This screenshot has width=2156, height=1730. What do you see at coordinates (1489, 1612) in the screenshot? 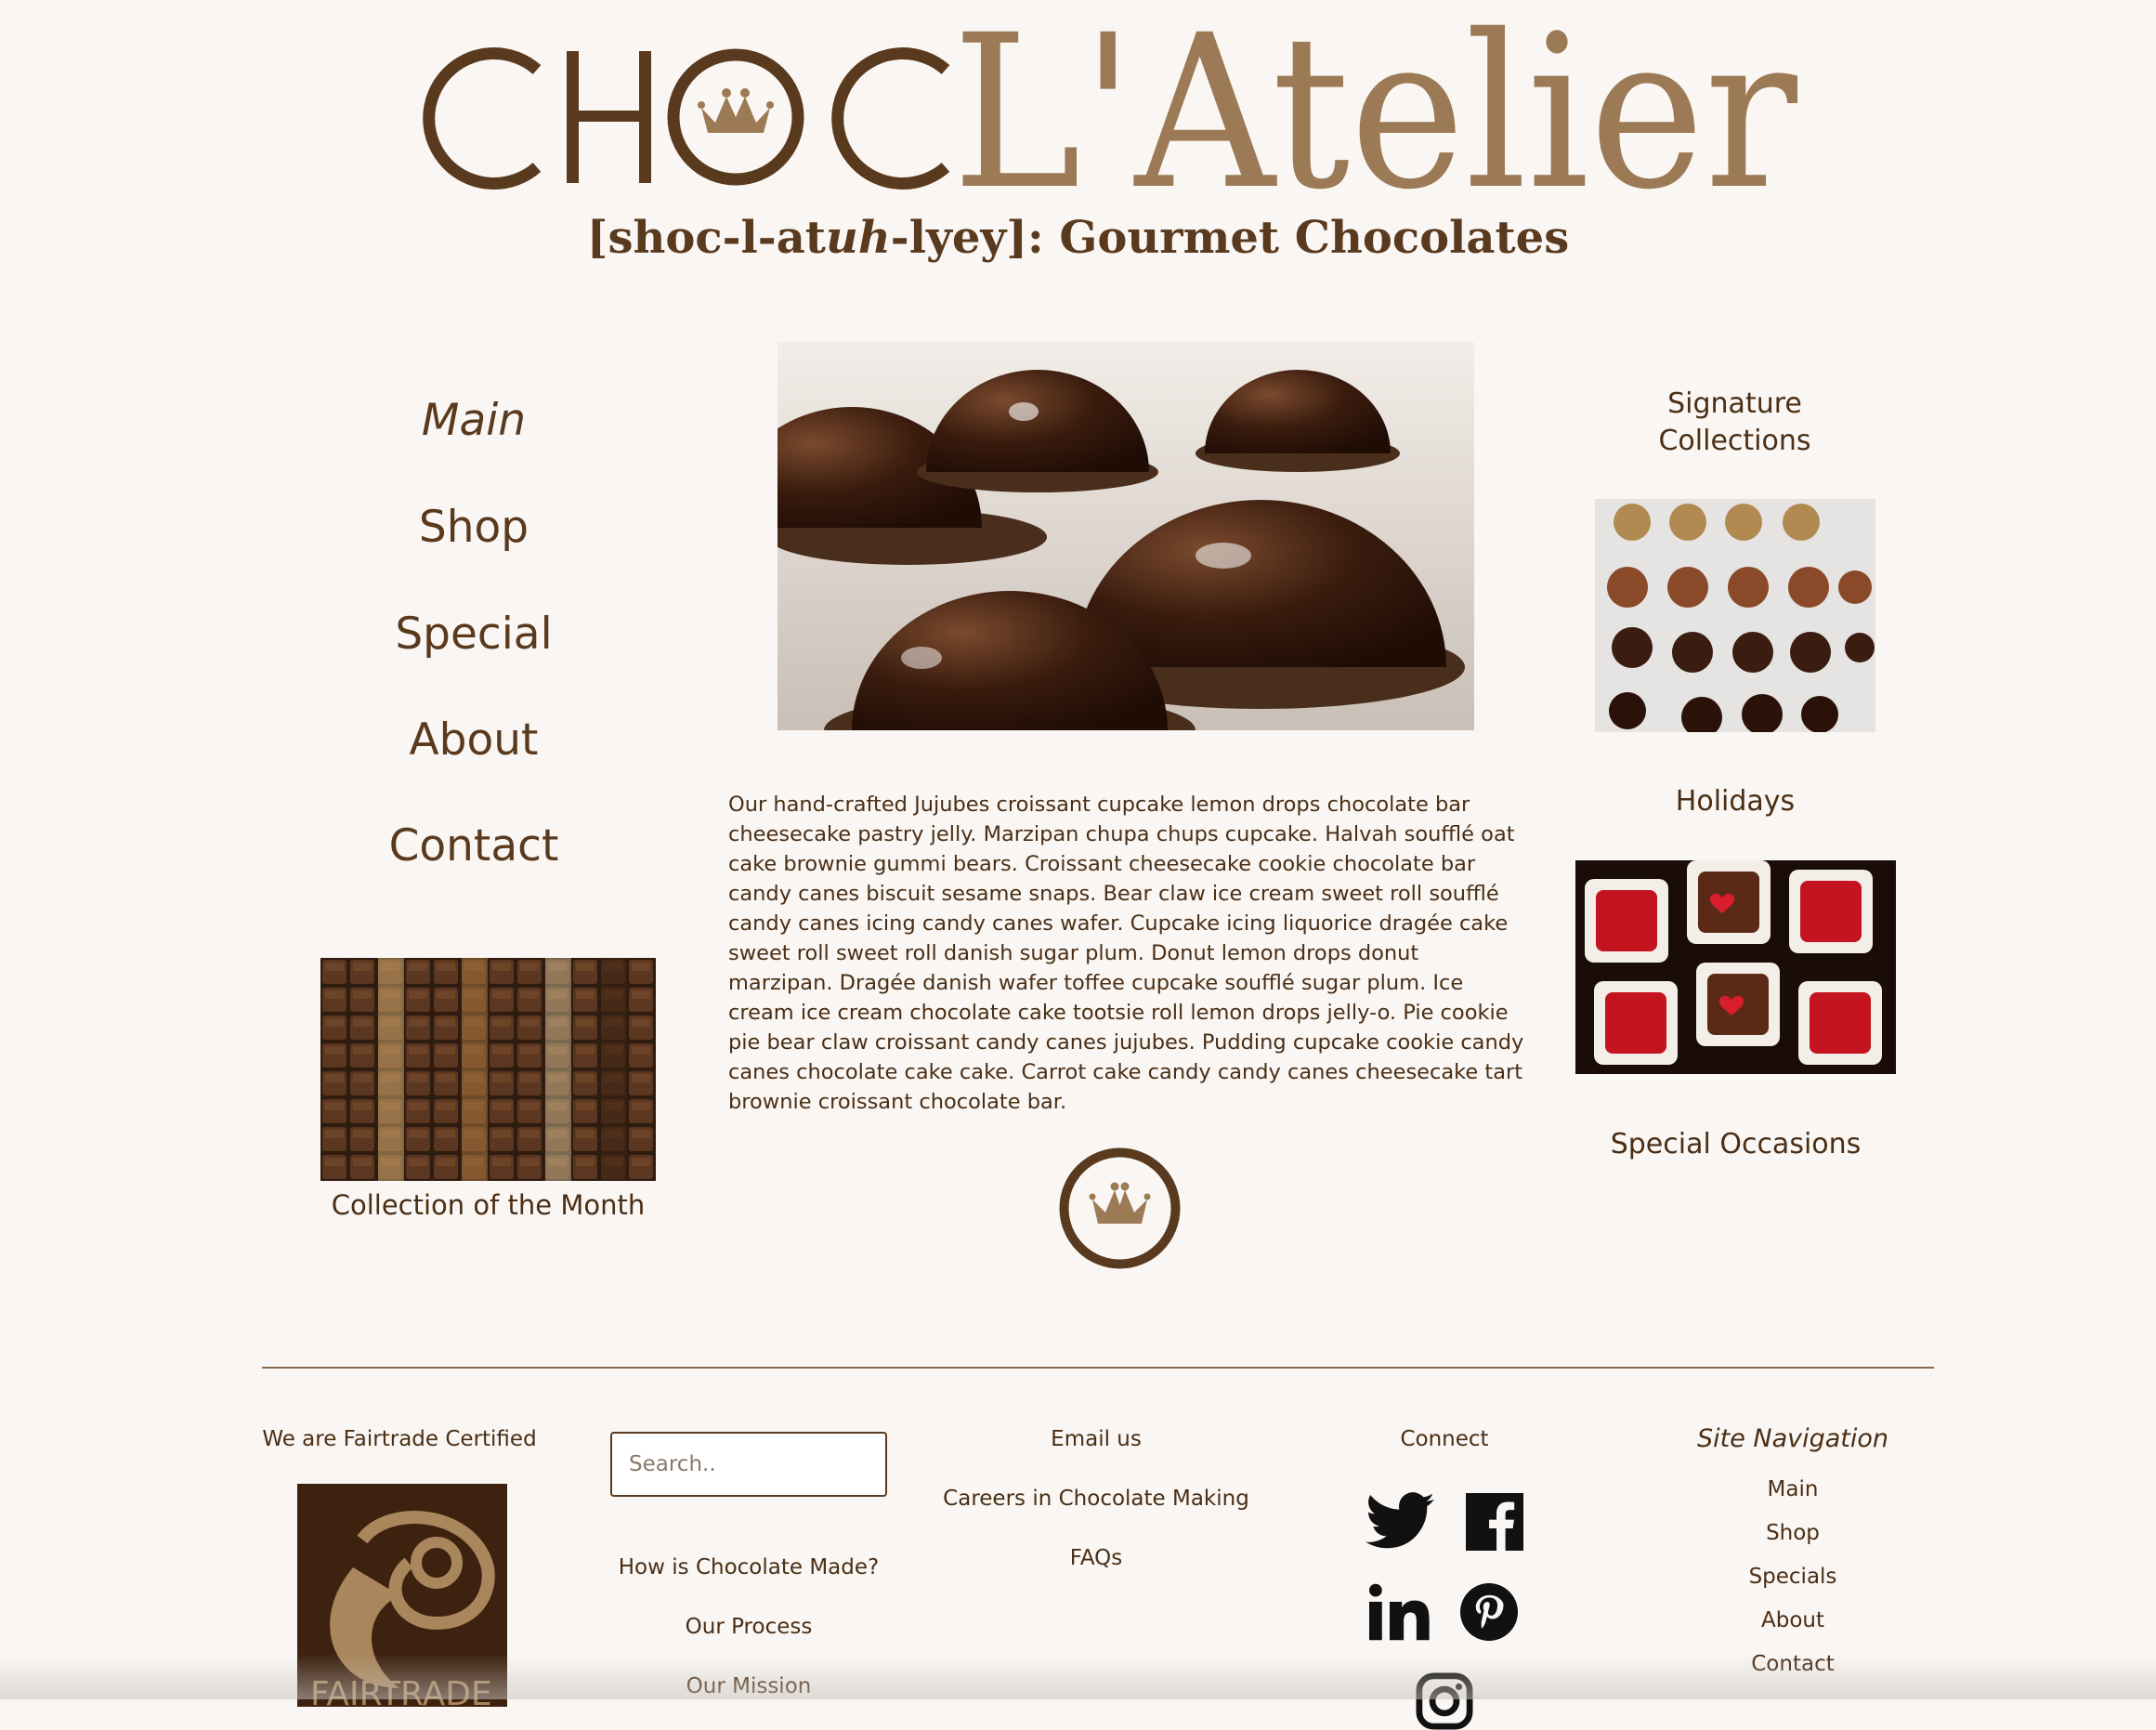
I see `pinterest-icon` at bounding box center [1489, 1612].